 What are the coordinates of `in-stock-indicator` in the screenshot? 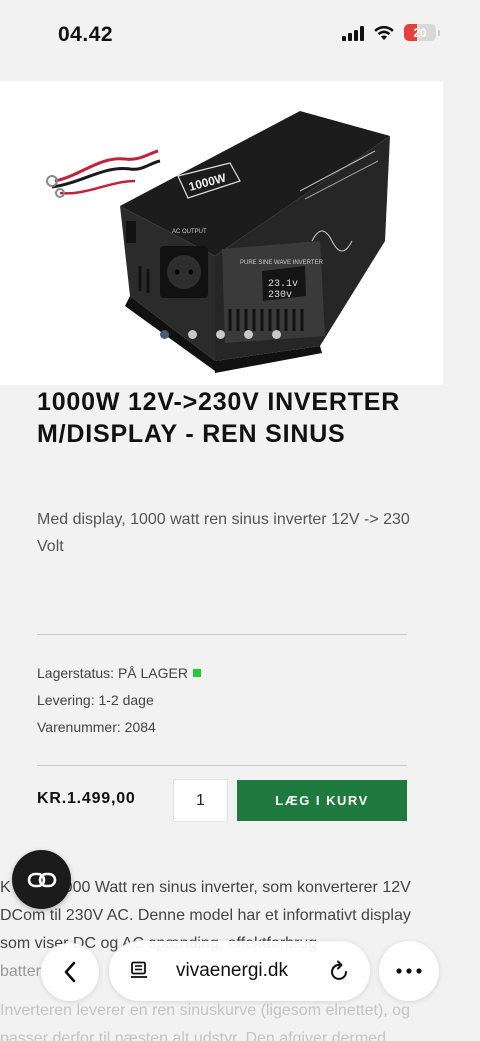 It's located at (196, 673).